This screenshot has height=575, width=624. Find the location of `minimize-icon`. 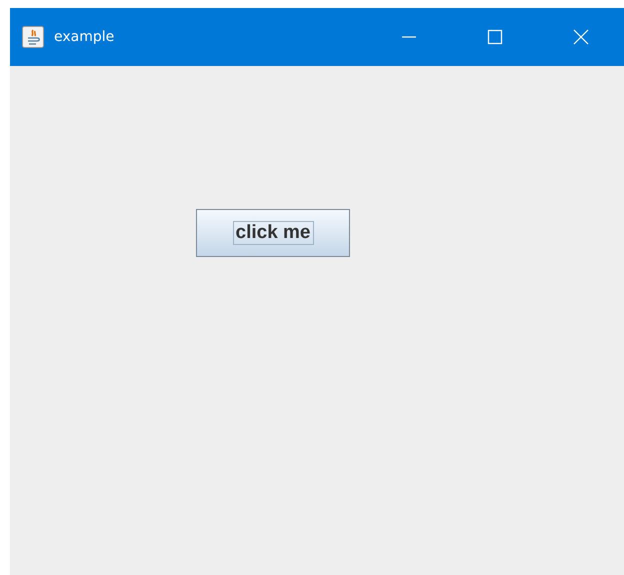

minimize-icon is located at coordinates (409, 37).